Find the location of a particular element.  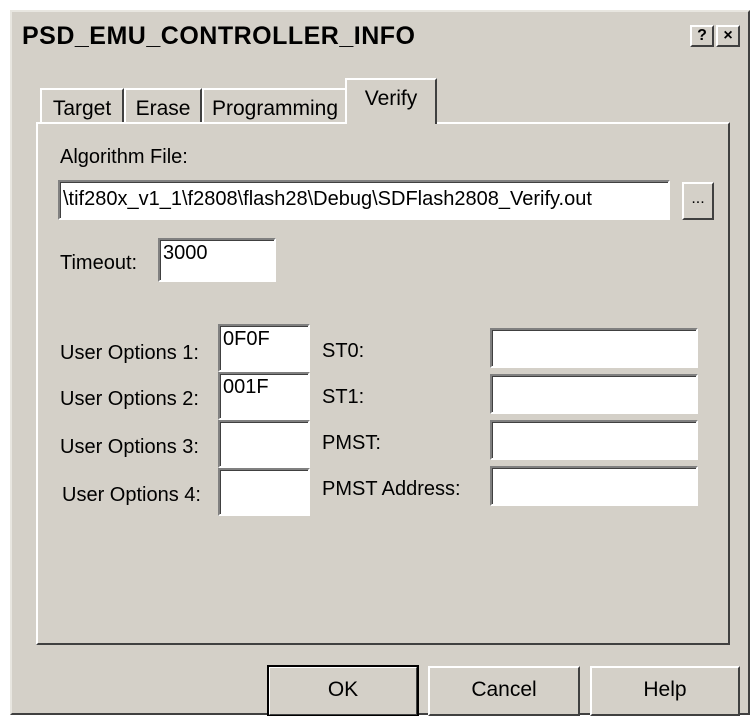

timeout-input: 3000 is located at coordinates (217, 260).